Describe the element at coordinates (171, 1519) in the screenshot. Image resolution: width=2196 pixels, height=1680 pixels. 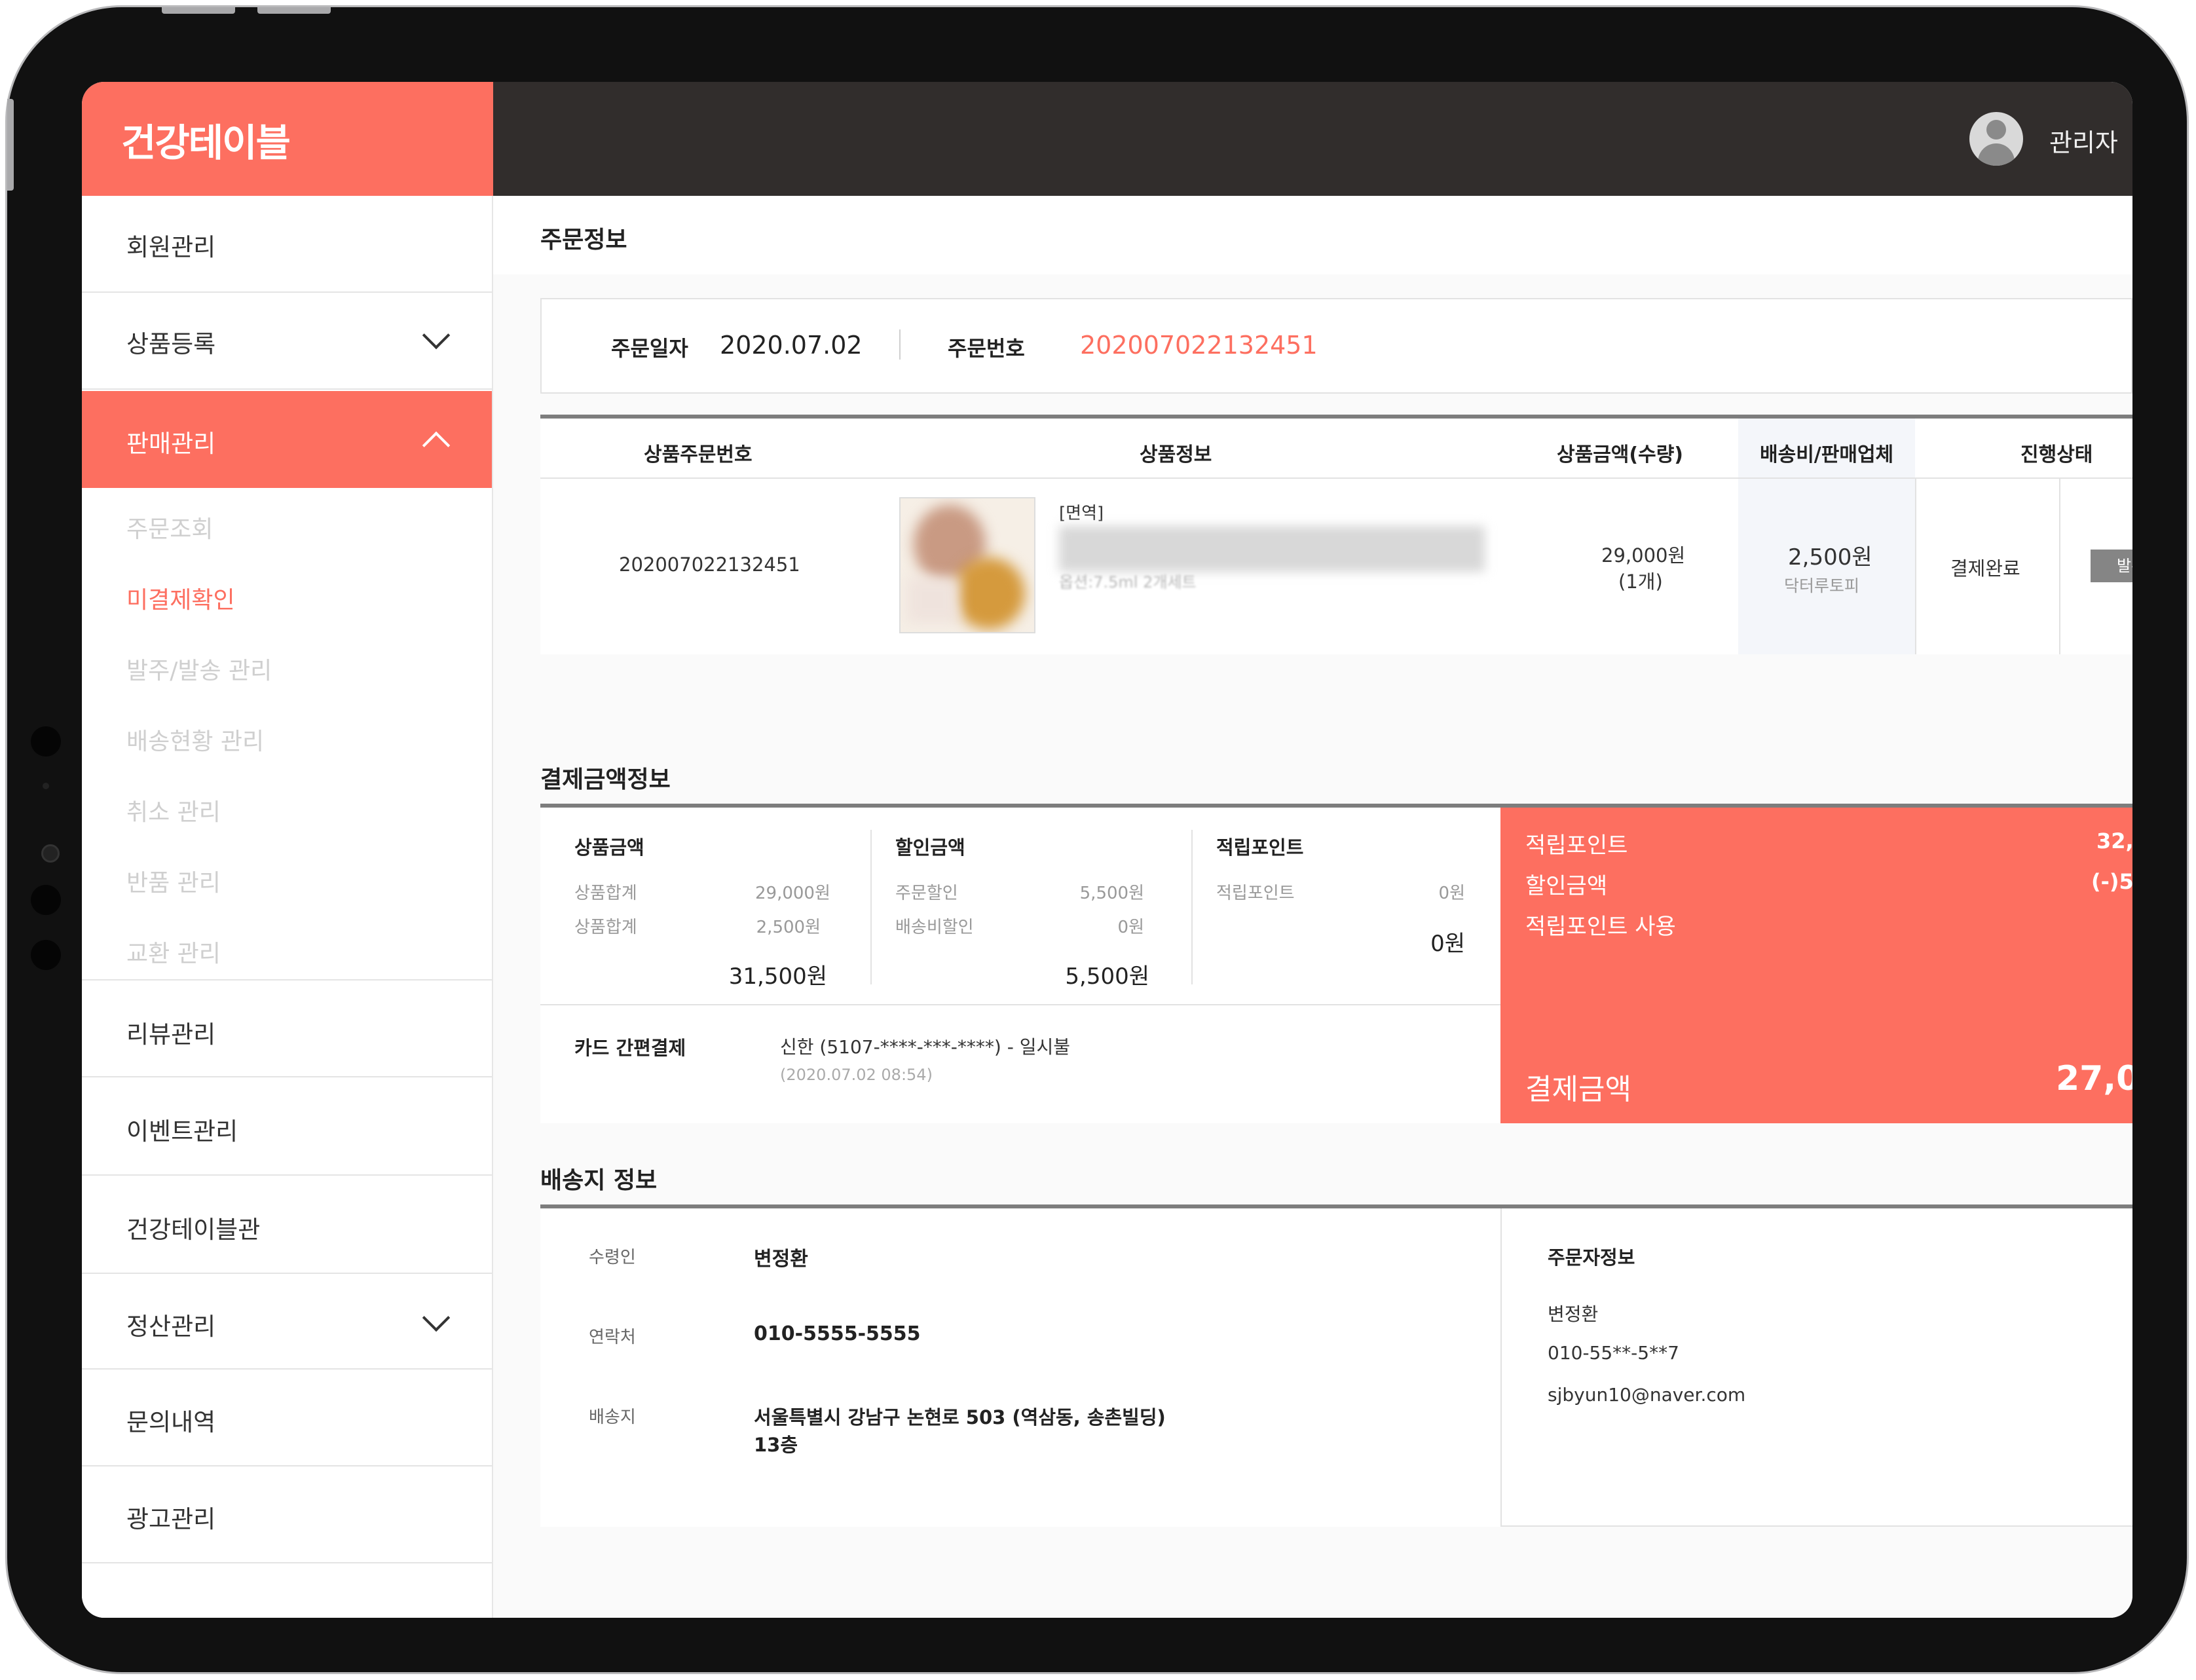
I see `sidebar-item-label: 광고관리` at that location.